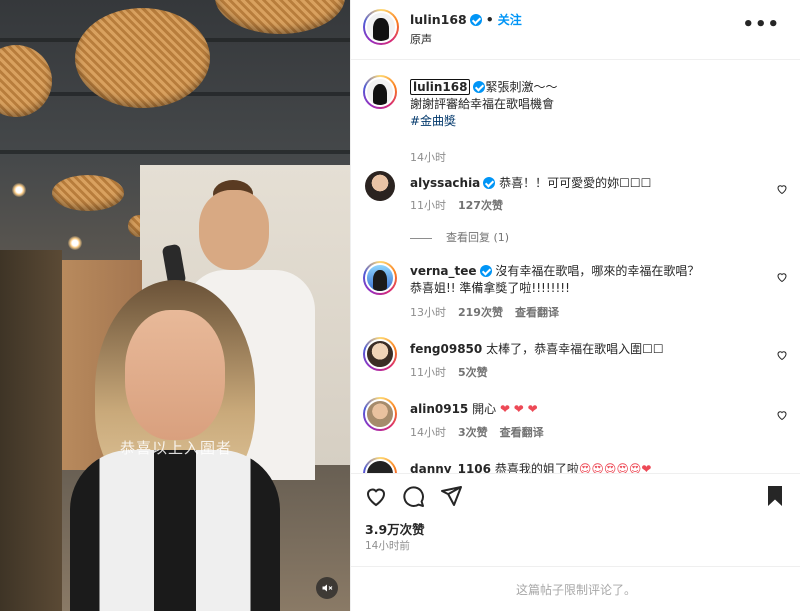  Describe the element at coordinates (482, 104) in the screenshot. I see `caption-line2: 謝謝評審給幸福在歌唱機會` at that location.